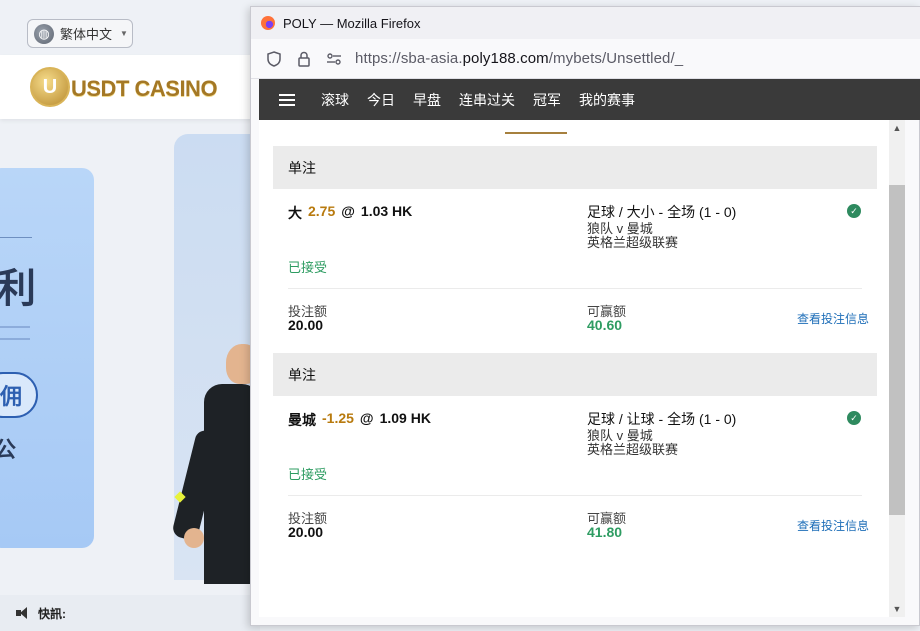  What do you see at coordinates (130, 613) in the screenshot?
I see `news-ticker: 快訊:` at bounding box center [130, 613].